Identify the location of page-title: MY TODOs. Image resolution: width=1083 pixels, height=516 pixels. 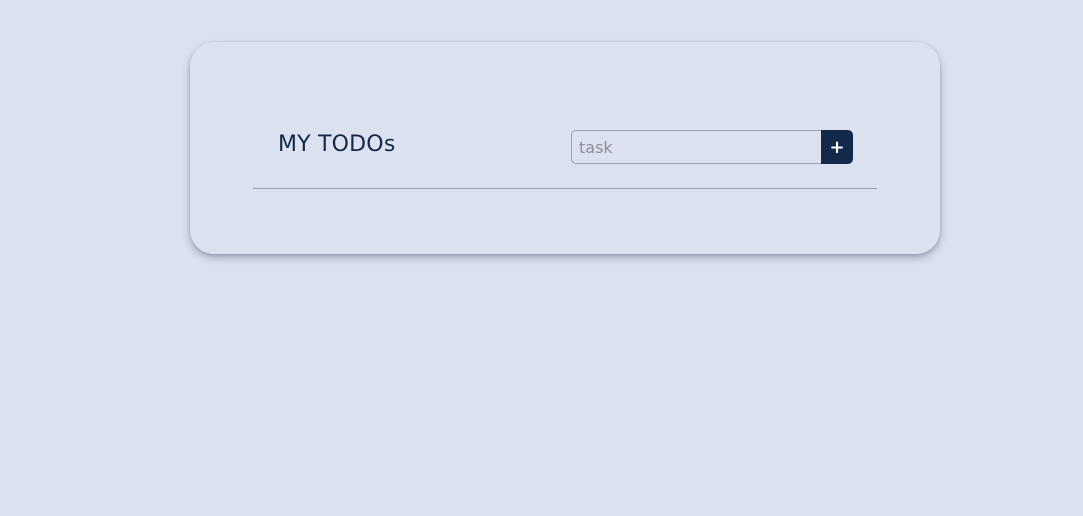
(337, 144).